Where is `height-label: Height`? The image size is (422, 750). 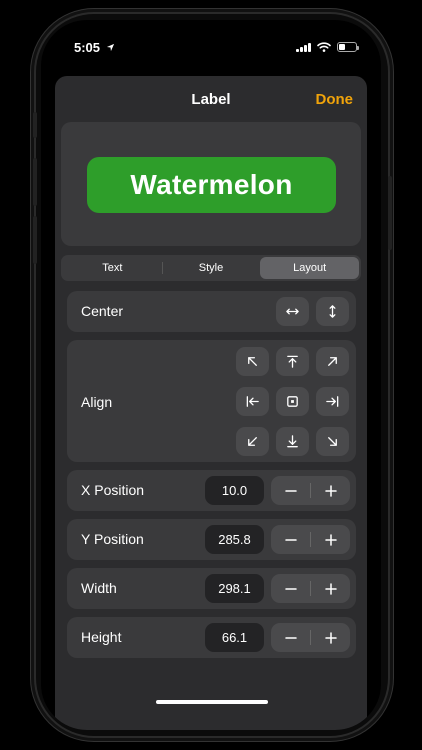
height-label: Height is located at coordinates (101, 637).